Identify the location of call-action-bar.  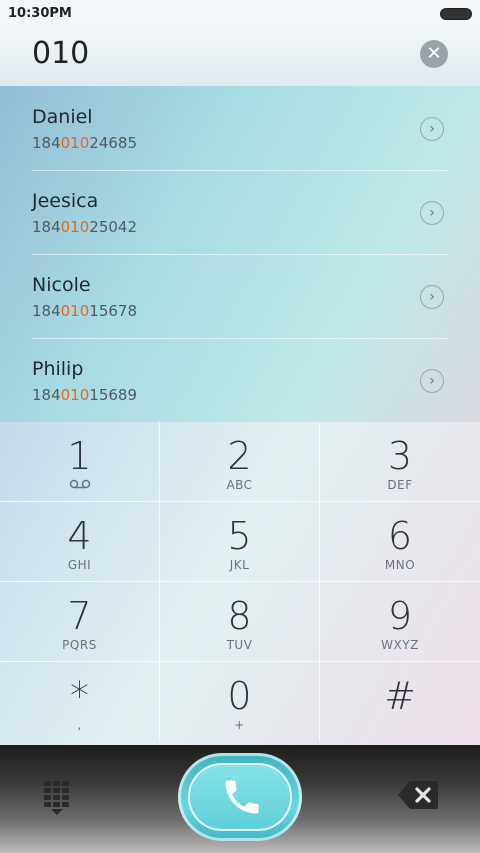
(240, 799).